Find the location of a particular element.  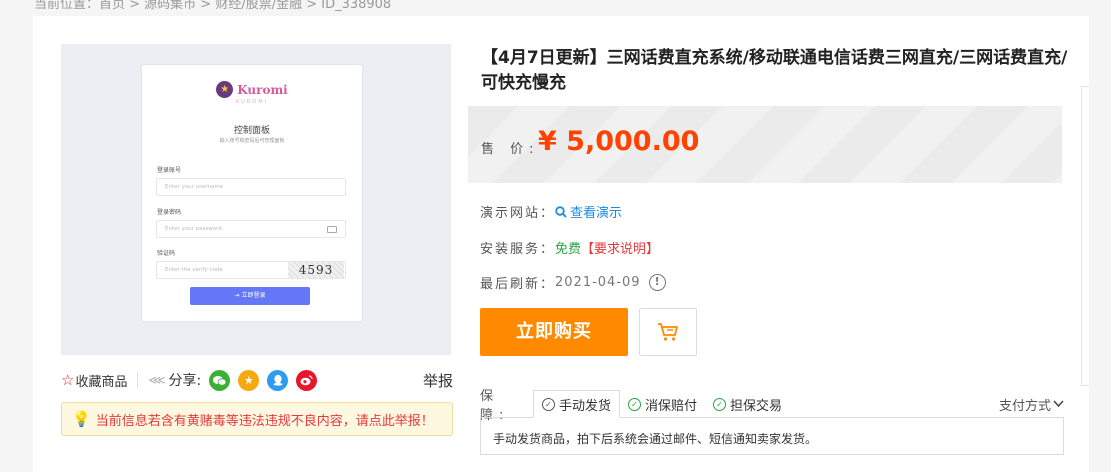

demo-link: 查看演示 is located at coordinates (588, 211).